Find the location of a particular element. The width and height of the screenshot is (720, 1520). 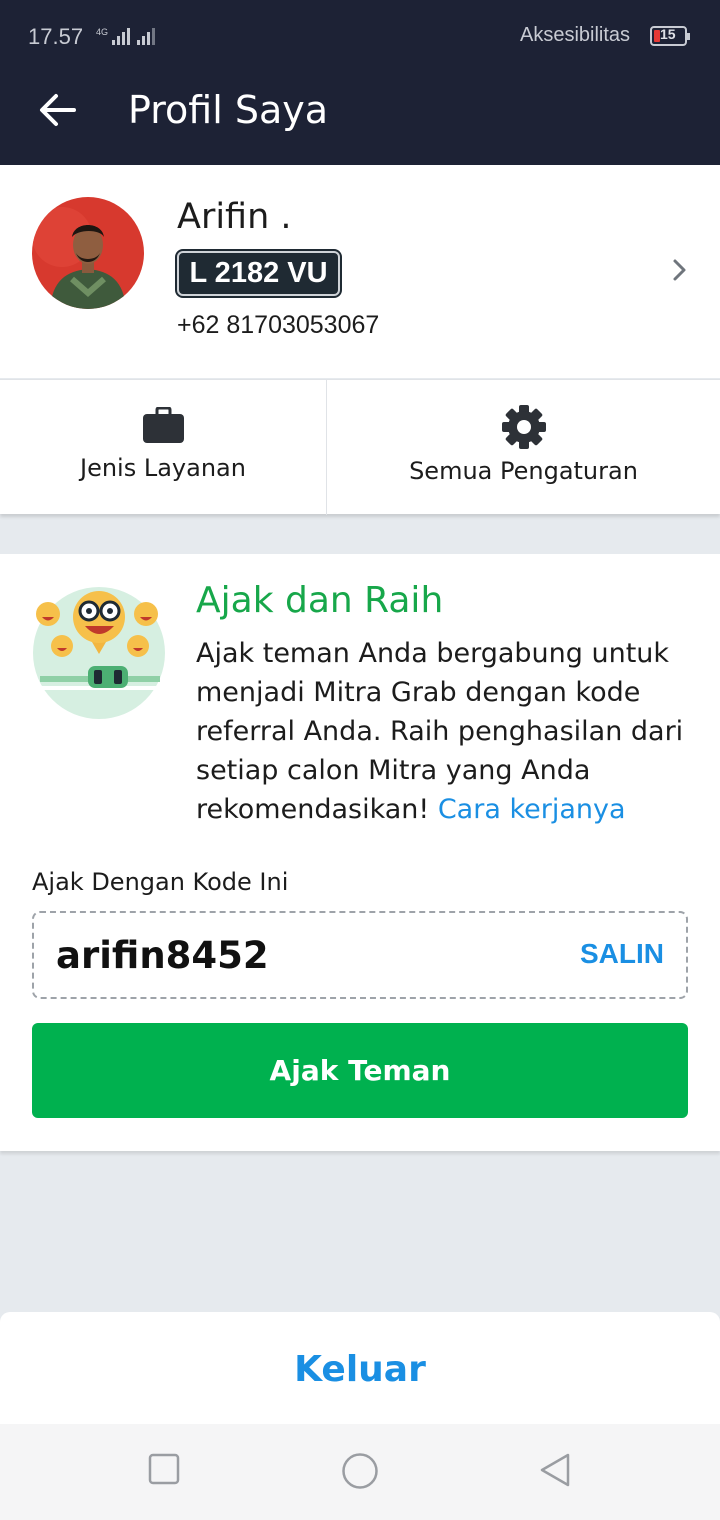

battery-percent: 15 is located at coordinates (668, 34).